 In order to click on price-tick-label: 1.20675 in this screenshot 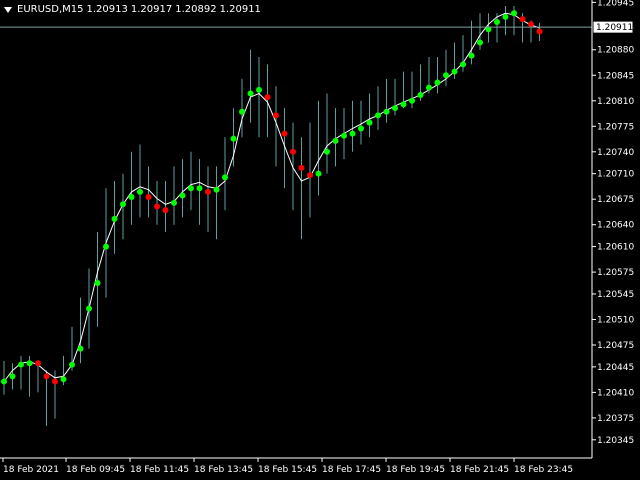, I will do `click(615, 200)`.